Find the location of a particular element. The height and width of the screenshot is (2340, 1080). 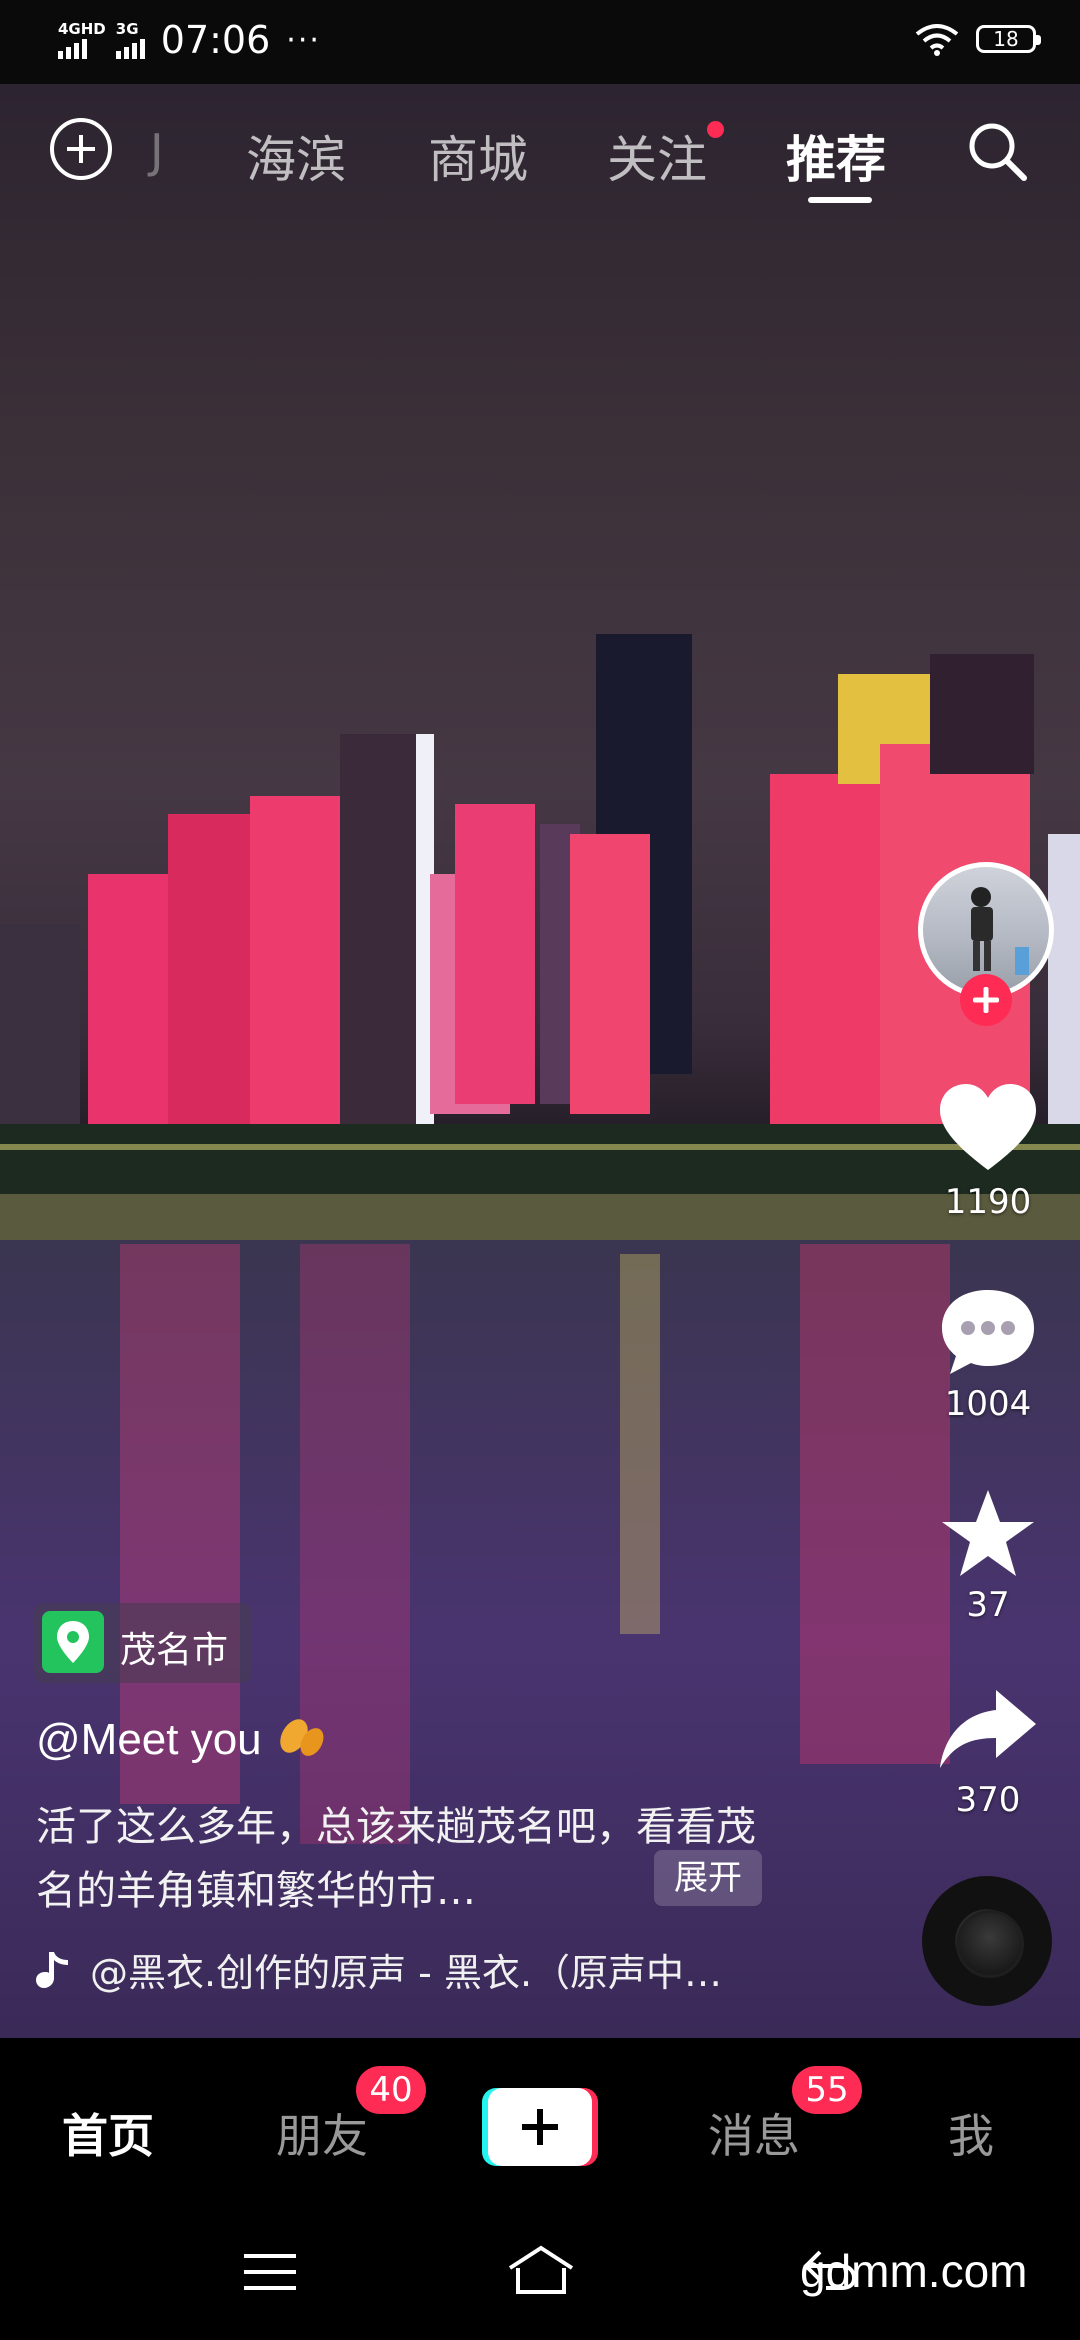

tab-recommend: 推荐 is located at coordinates (836, 156).